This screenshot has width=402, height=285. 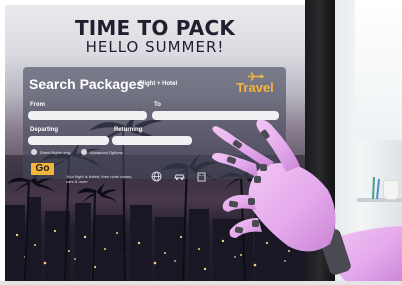 What do you see at coordinates (37, 105) in the screenshot?
I see `from-label: From` at bounding box center [37, 105].